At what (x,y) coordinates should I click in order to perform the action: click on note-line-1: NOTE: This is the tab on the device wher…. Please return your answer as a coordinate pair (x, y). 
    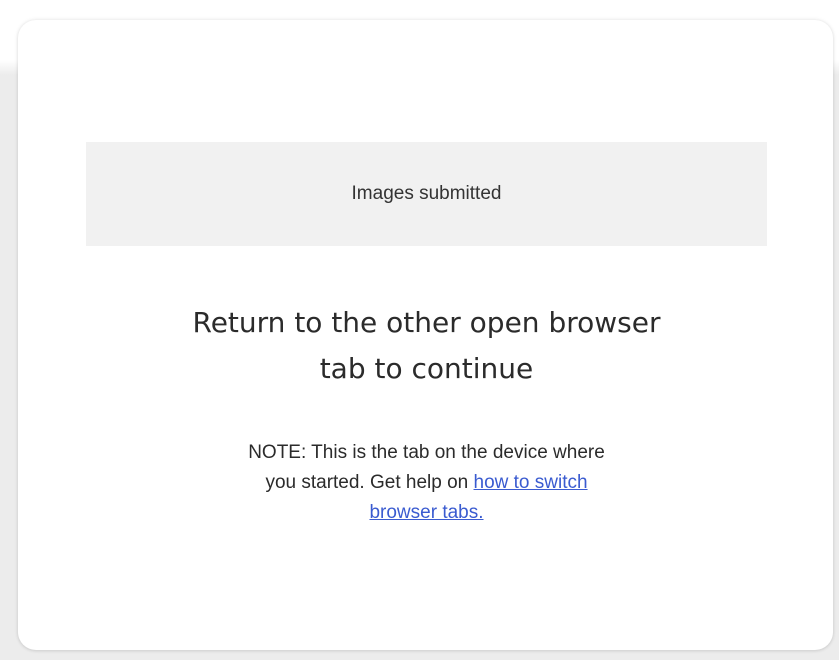
    Looking at the image, I should click on (426, 452).